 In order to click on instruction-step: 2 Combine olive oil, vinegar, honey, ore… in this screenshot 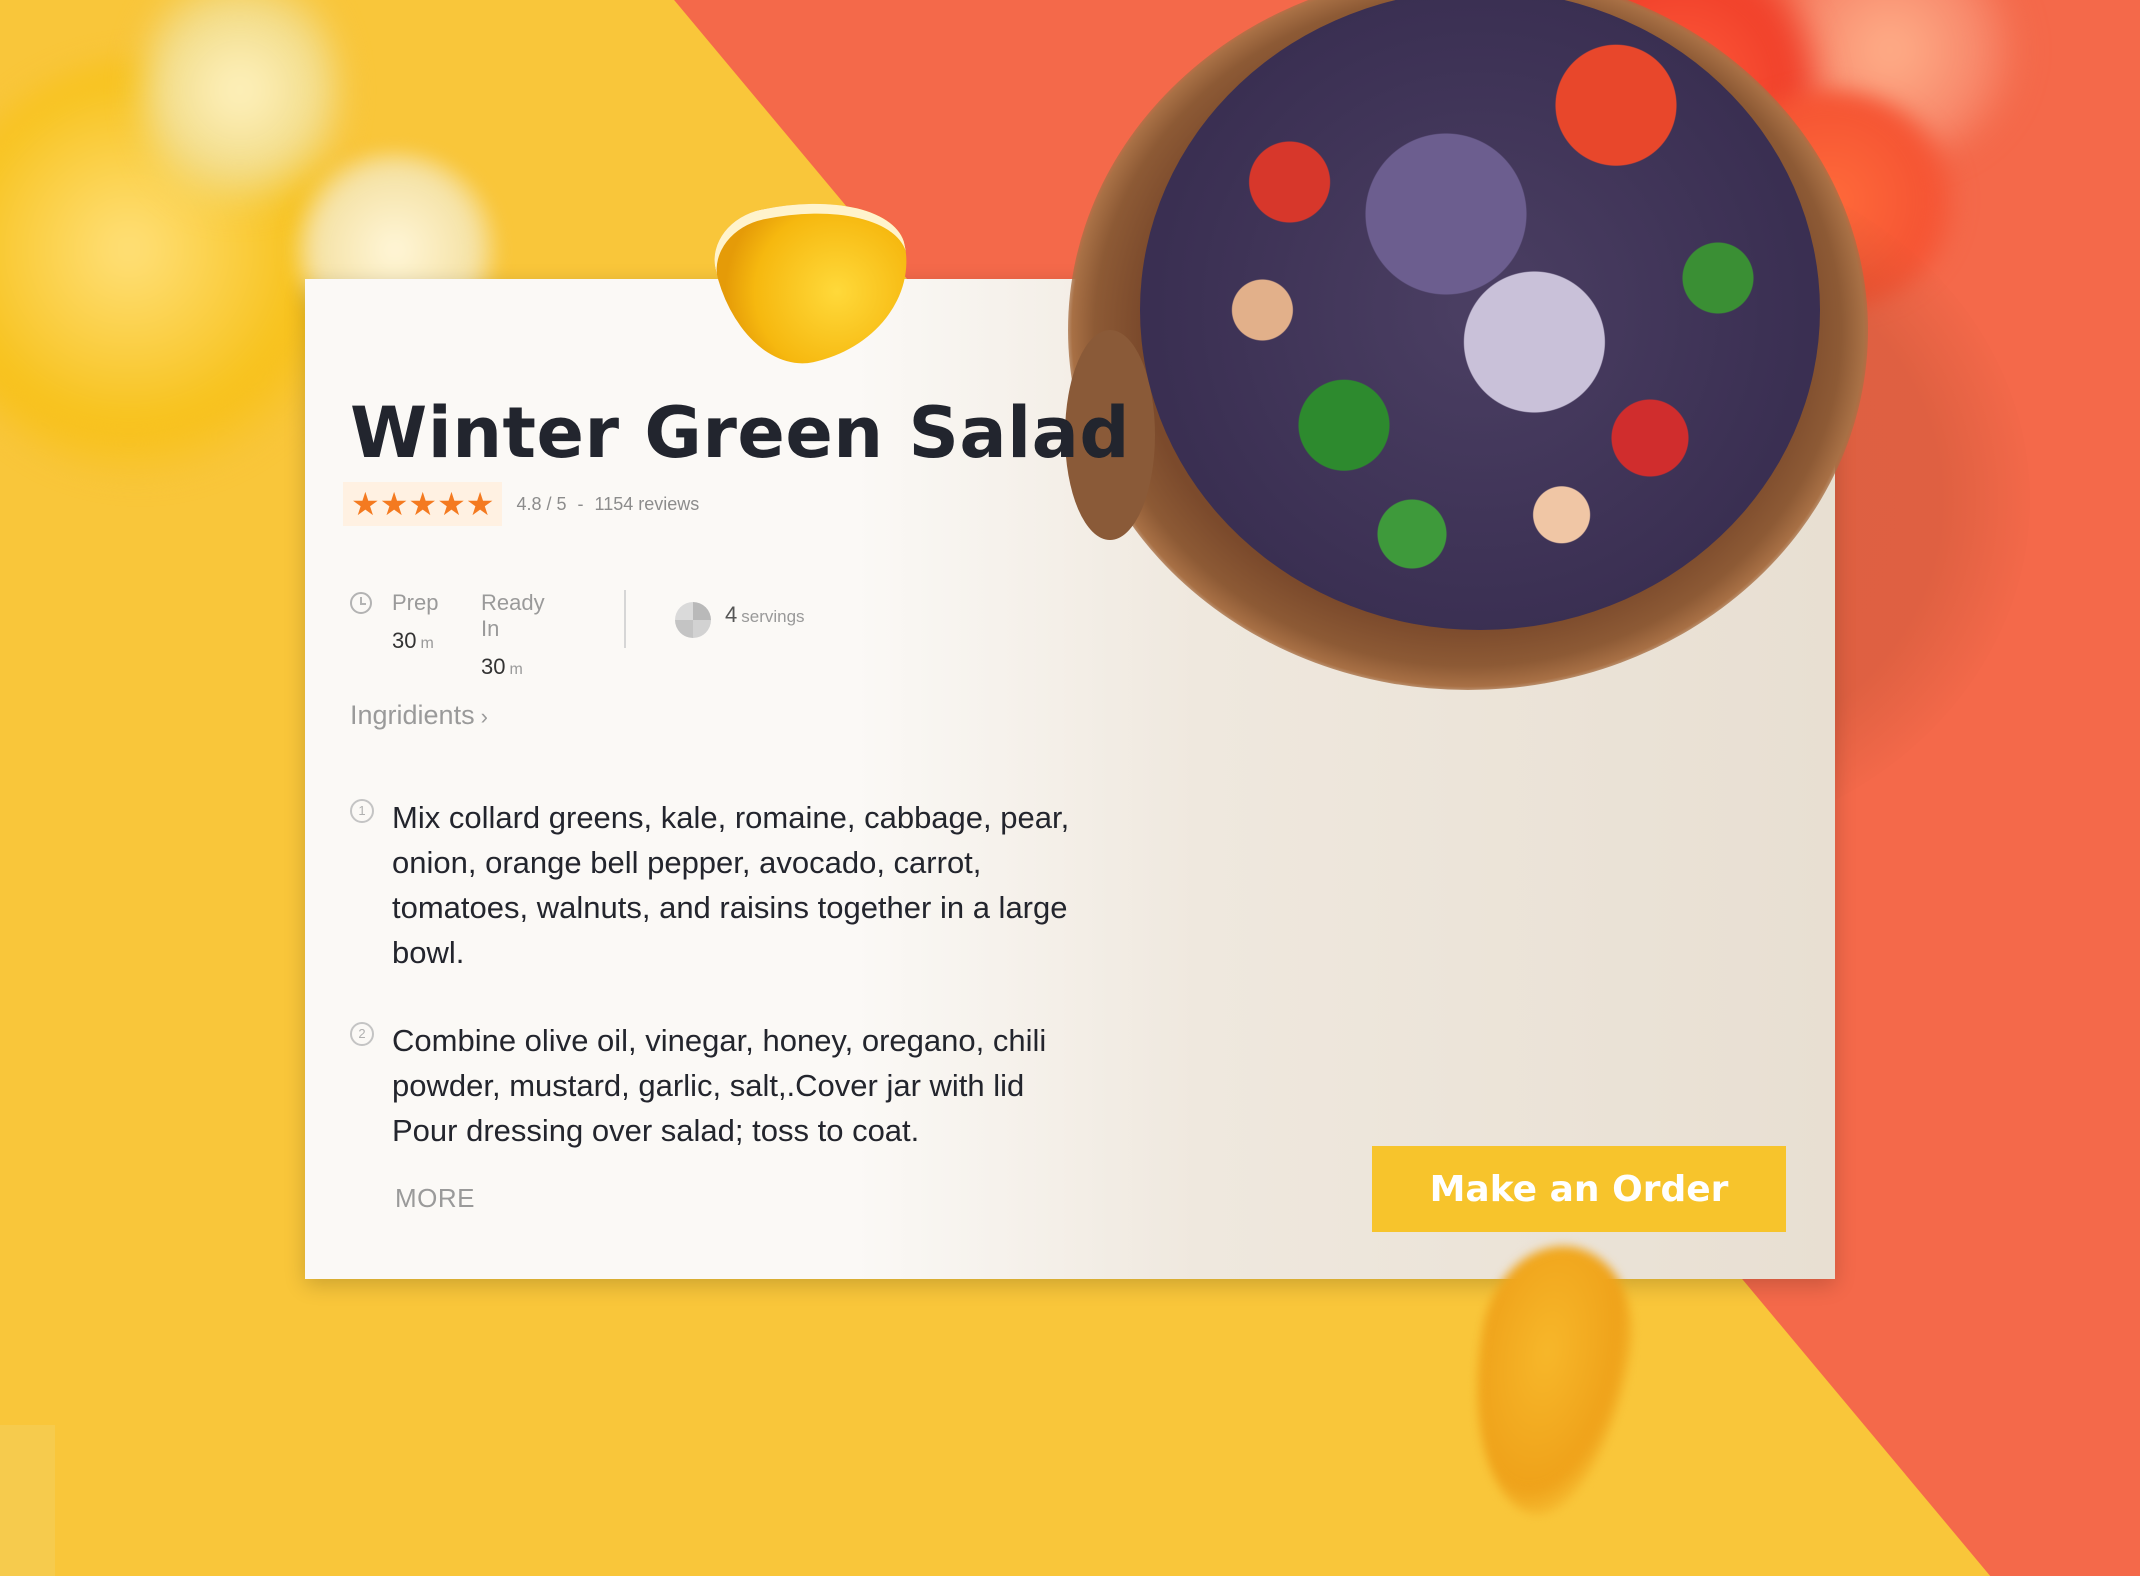, I will do `click(720, 1085)`.